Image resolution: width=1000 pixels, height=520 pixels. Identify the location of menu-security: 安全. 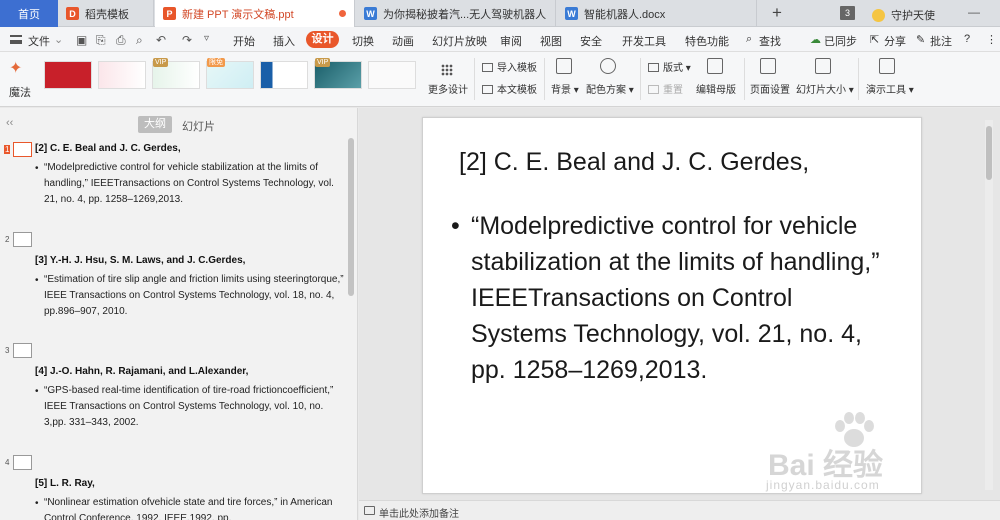
(591, 41).